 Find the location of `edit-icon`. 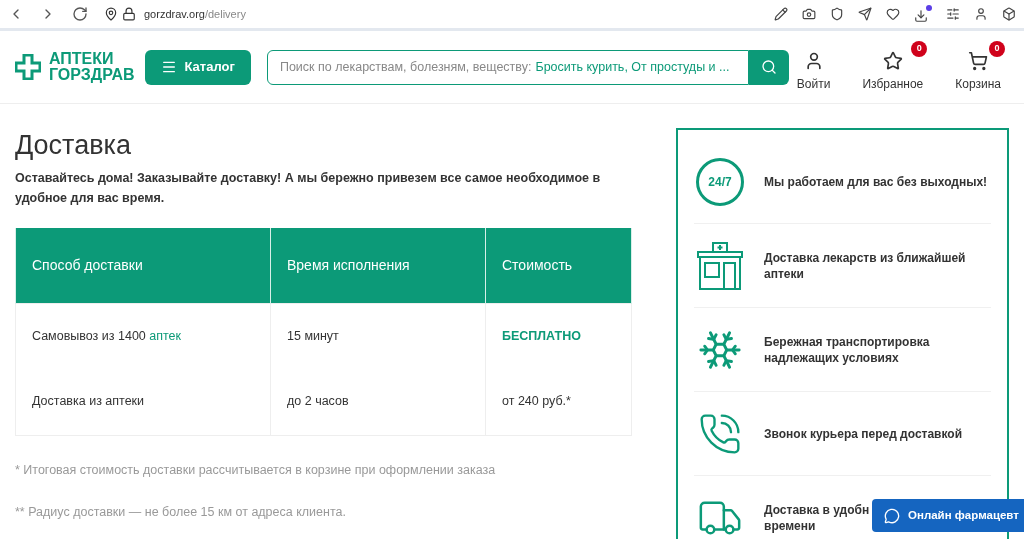

edit-icon is located at coordinates (781, 14).